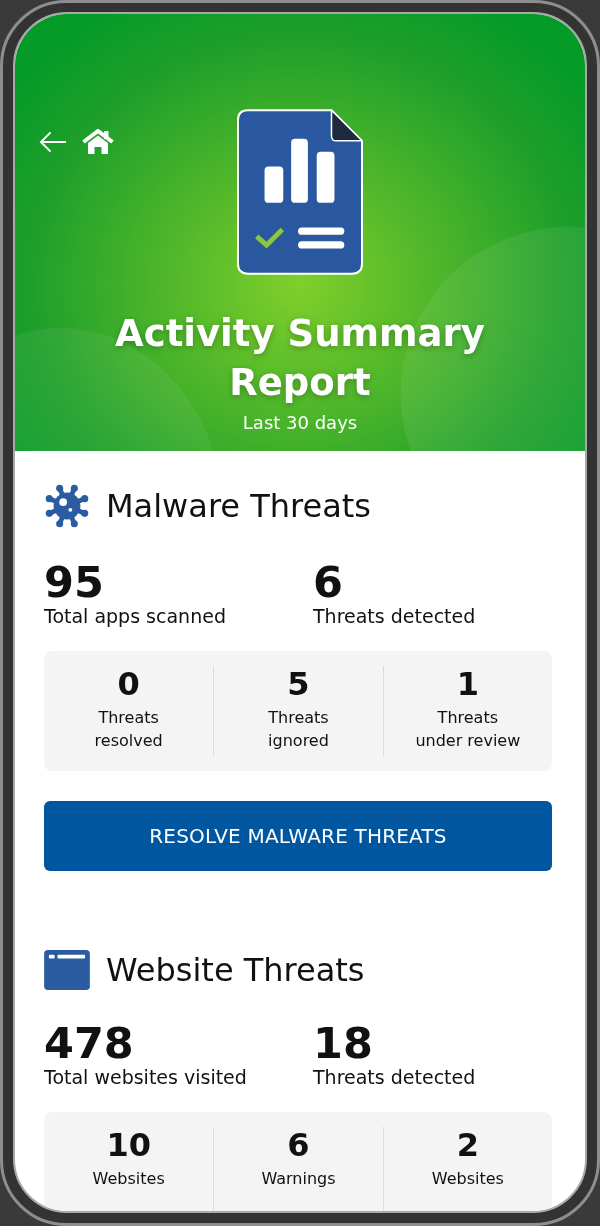 This screenshot has height=1226, width=600. I want to click on breakdown-label: Warnings, so click(298, 1179).